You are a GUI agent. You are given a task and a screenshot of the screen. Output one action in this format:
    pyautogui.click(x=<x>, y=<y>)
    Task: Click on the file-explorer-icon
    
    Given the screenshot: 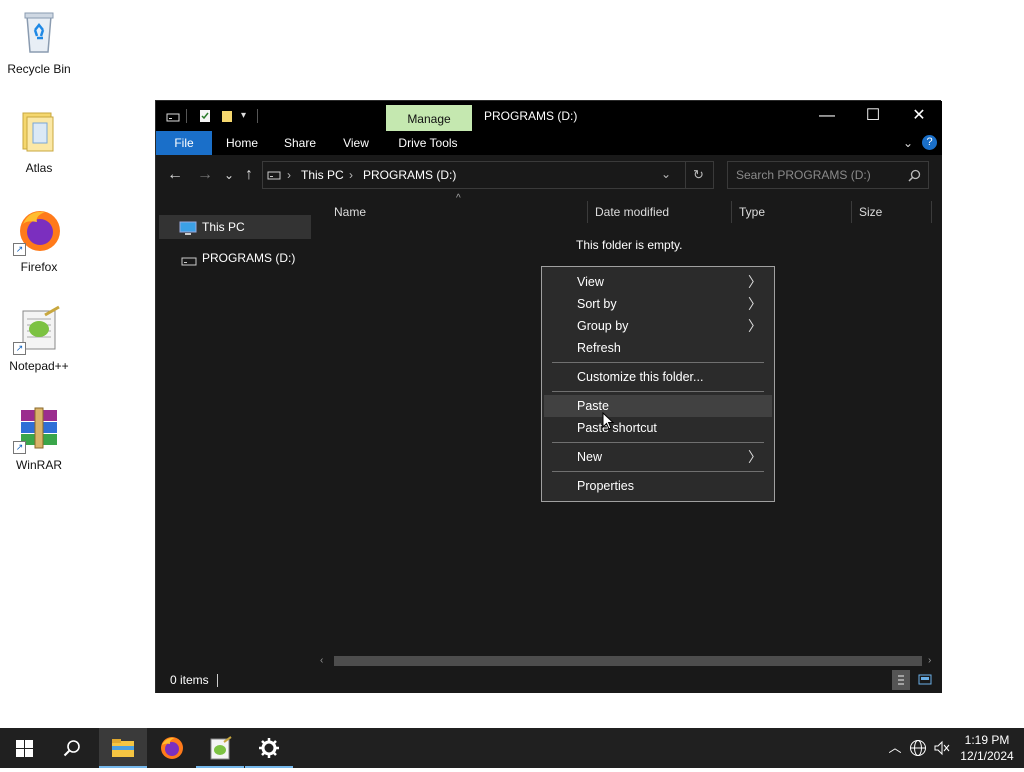 What is the action you would take?
    pyautogui.click(x=123, y=748)
    